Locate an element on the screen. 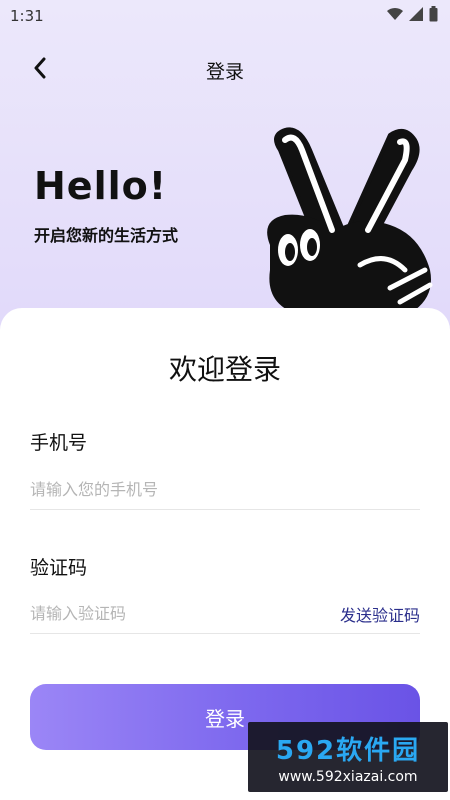 This screenshot has width=450, height=800. code-input is located at coordinates (160, 613).